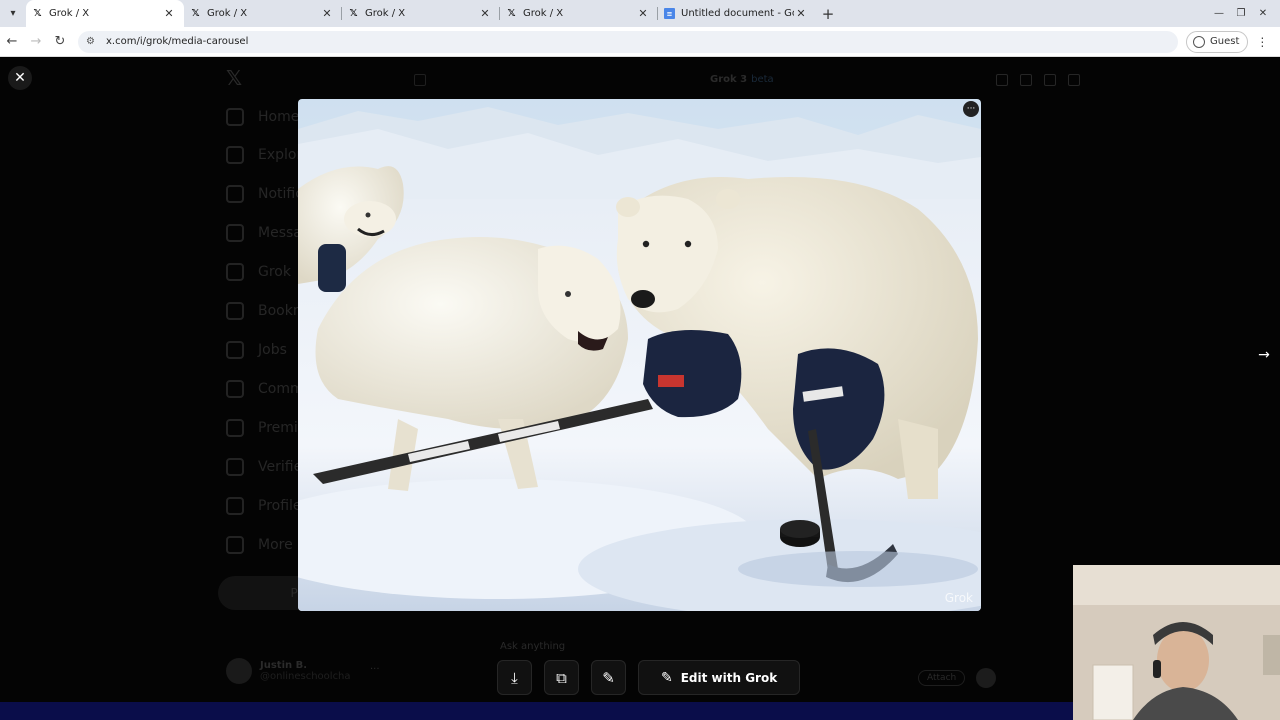 Image resolution: width=1280 pixels, height=720 pixels. I want to click on address-bar: ⚙ x.com/i/grok/media-carousel, so click(628, 41).